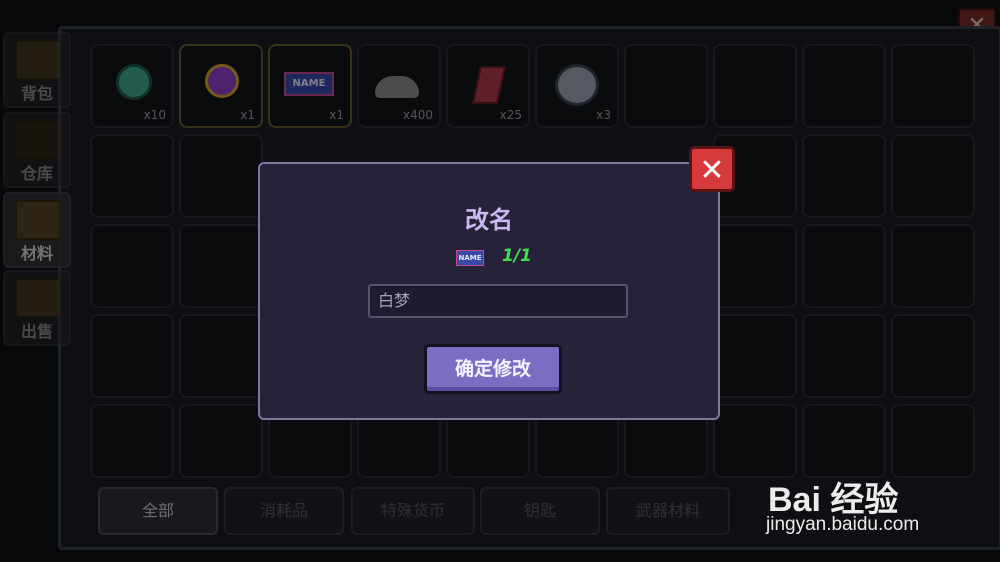 The width and height of the screenshot is (1000, 562). Describe the element at coordinates (712, 169) in the screenshot. I see `dialog-close-button: ✕` at that location.